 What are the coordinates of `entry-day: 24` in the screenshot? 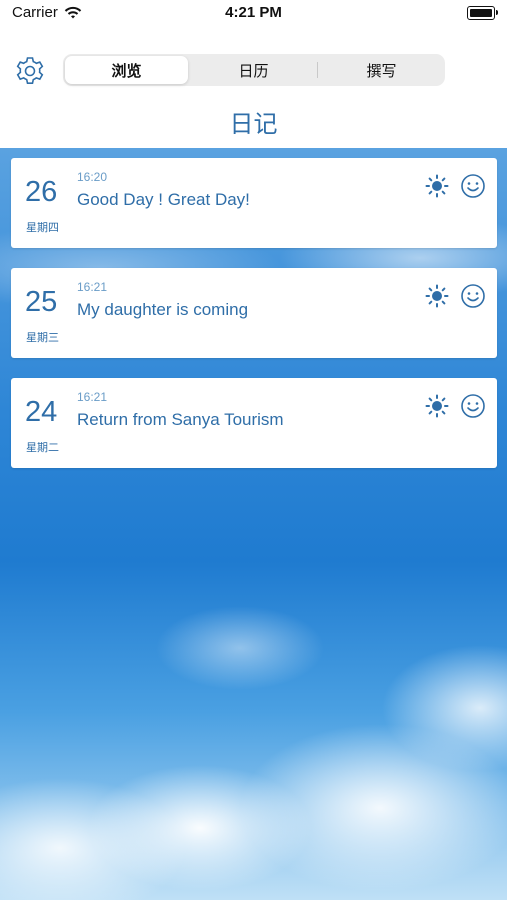 It's located at (41, 412).